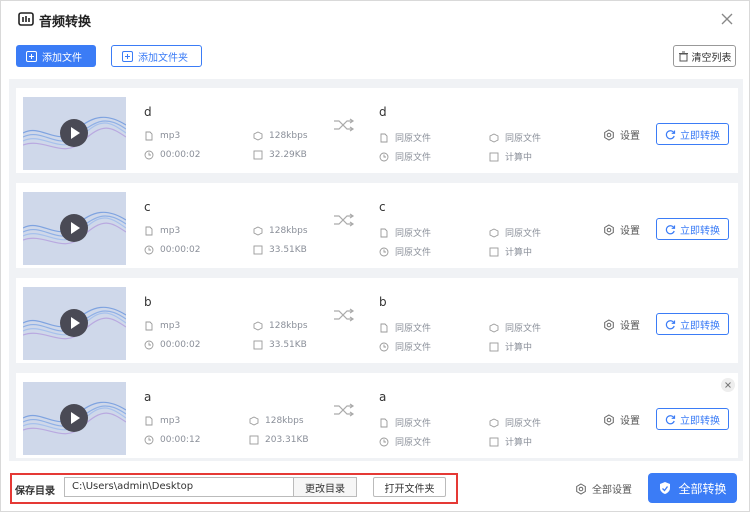  What do you see at coordinates (179, 487) in the screenshot?
I see `save-dir-field: C:\Users\admin\Desktop` at bounding box center [179, 487].